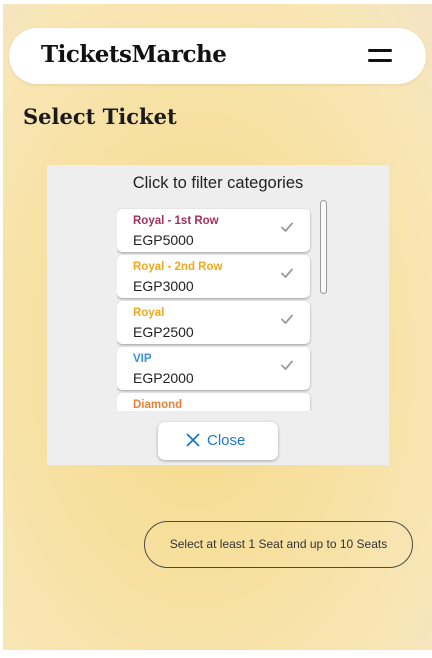 This screenshot has height=658, width=432. Describe the element at coordinates (149, 313) in the screenshot. I see `category-name: Royal` at that location.